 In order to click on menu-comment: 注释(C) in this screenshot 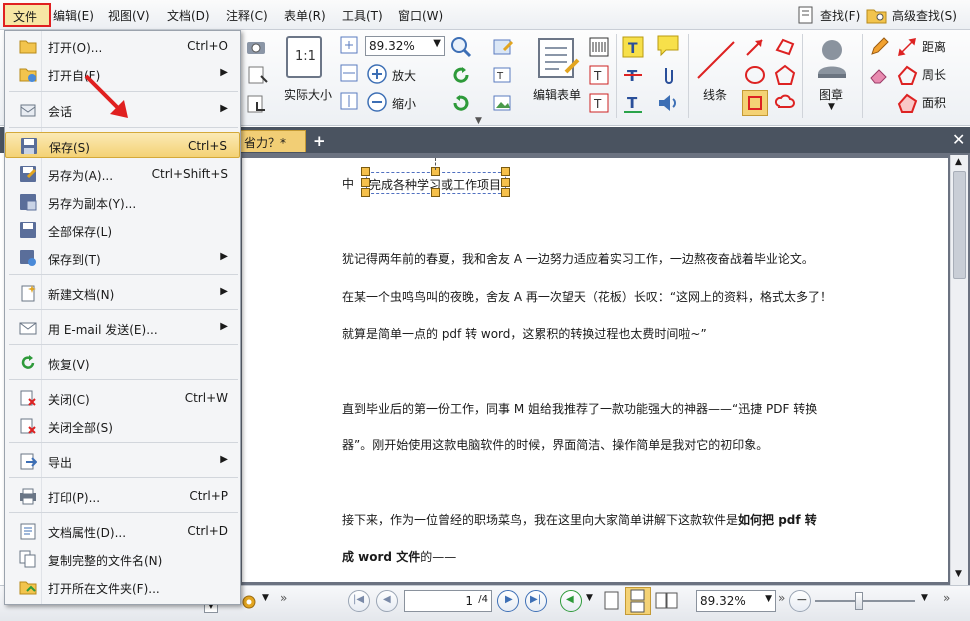, I will do `click(247, 15)`.